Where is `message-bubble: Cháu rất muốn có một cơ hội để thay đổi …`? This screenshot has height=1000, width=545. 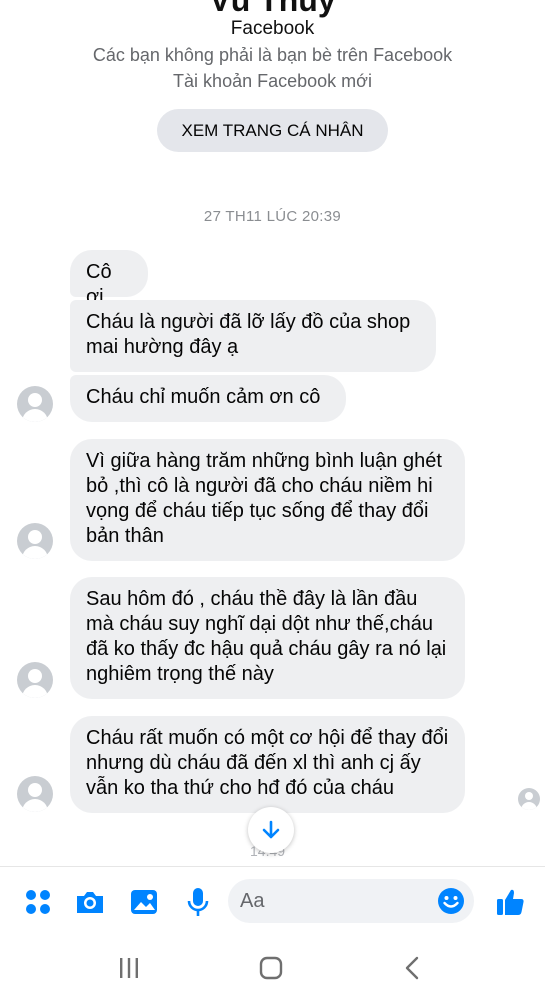 message-bubble: Cháu rất muốn có một cơ hội để thay đổi … is located at coordinates (267, 764).